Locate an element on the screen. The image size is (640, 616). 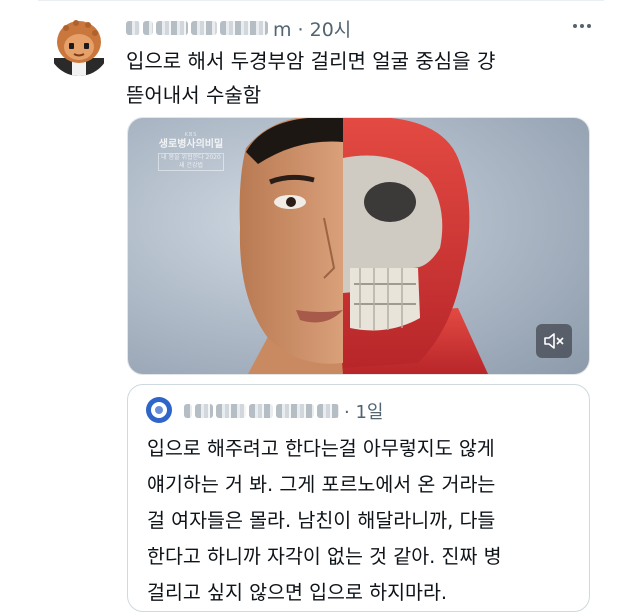
quoted-author-avatar is located at coordinates (159, 410).